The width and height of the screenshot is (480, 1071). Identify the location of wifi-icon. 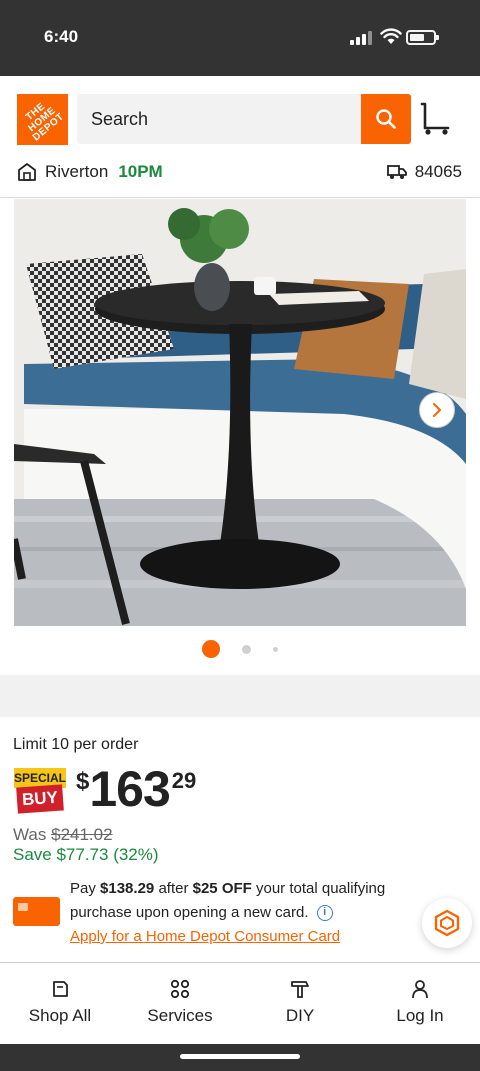
(391, 36).